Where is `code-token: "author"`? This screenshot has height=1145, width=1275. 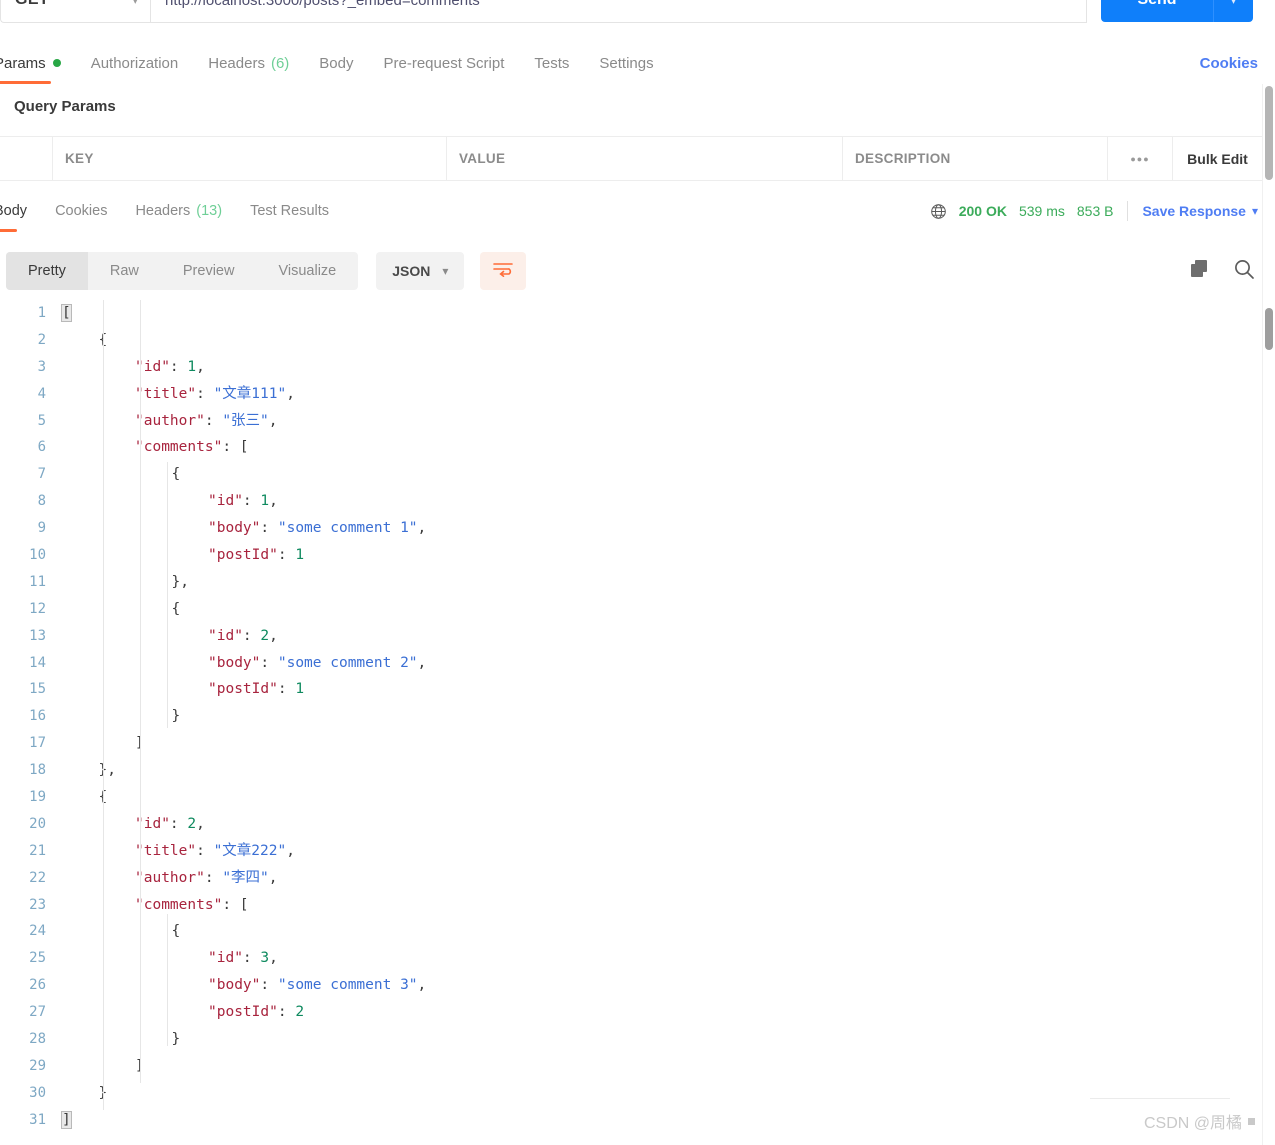 code-token: "author" is located at coordinates (170, 877).